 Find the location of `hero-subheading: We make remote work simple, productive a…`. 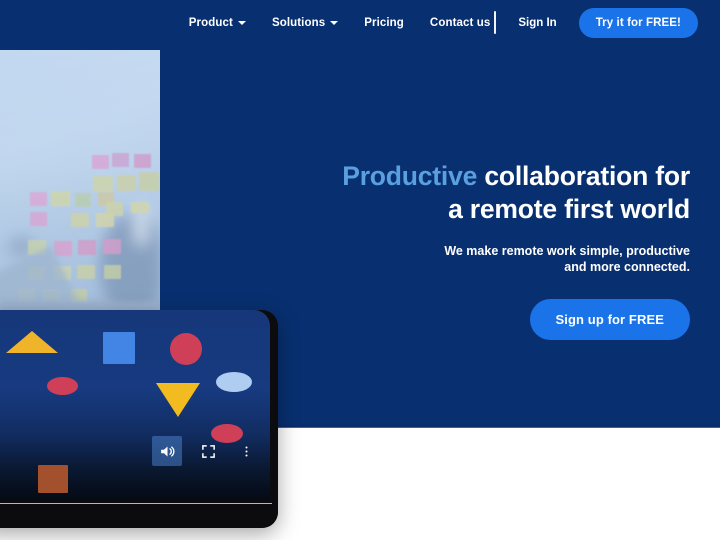

hero-subheading: We make remote work simple, productive a… is located at coordinates (480, 259).